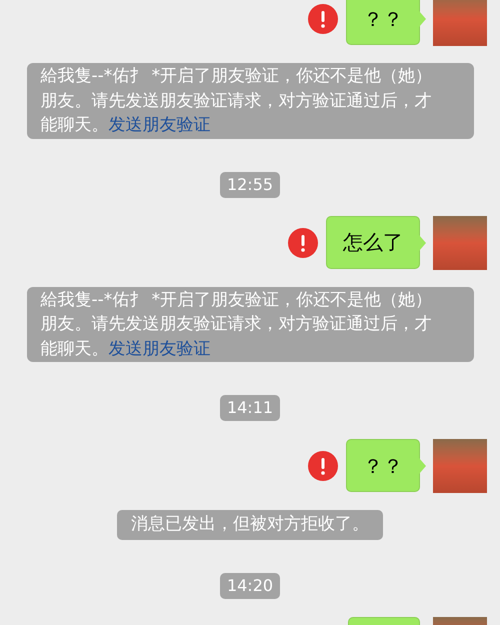 This screenshot has width=500, height=625. I want to click on timestamp: 12:55, so click(250, 185).